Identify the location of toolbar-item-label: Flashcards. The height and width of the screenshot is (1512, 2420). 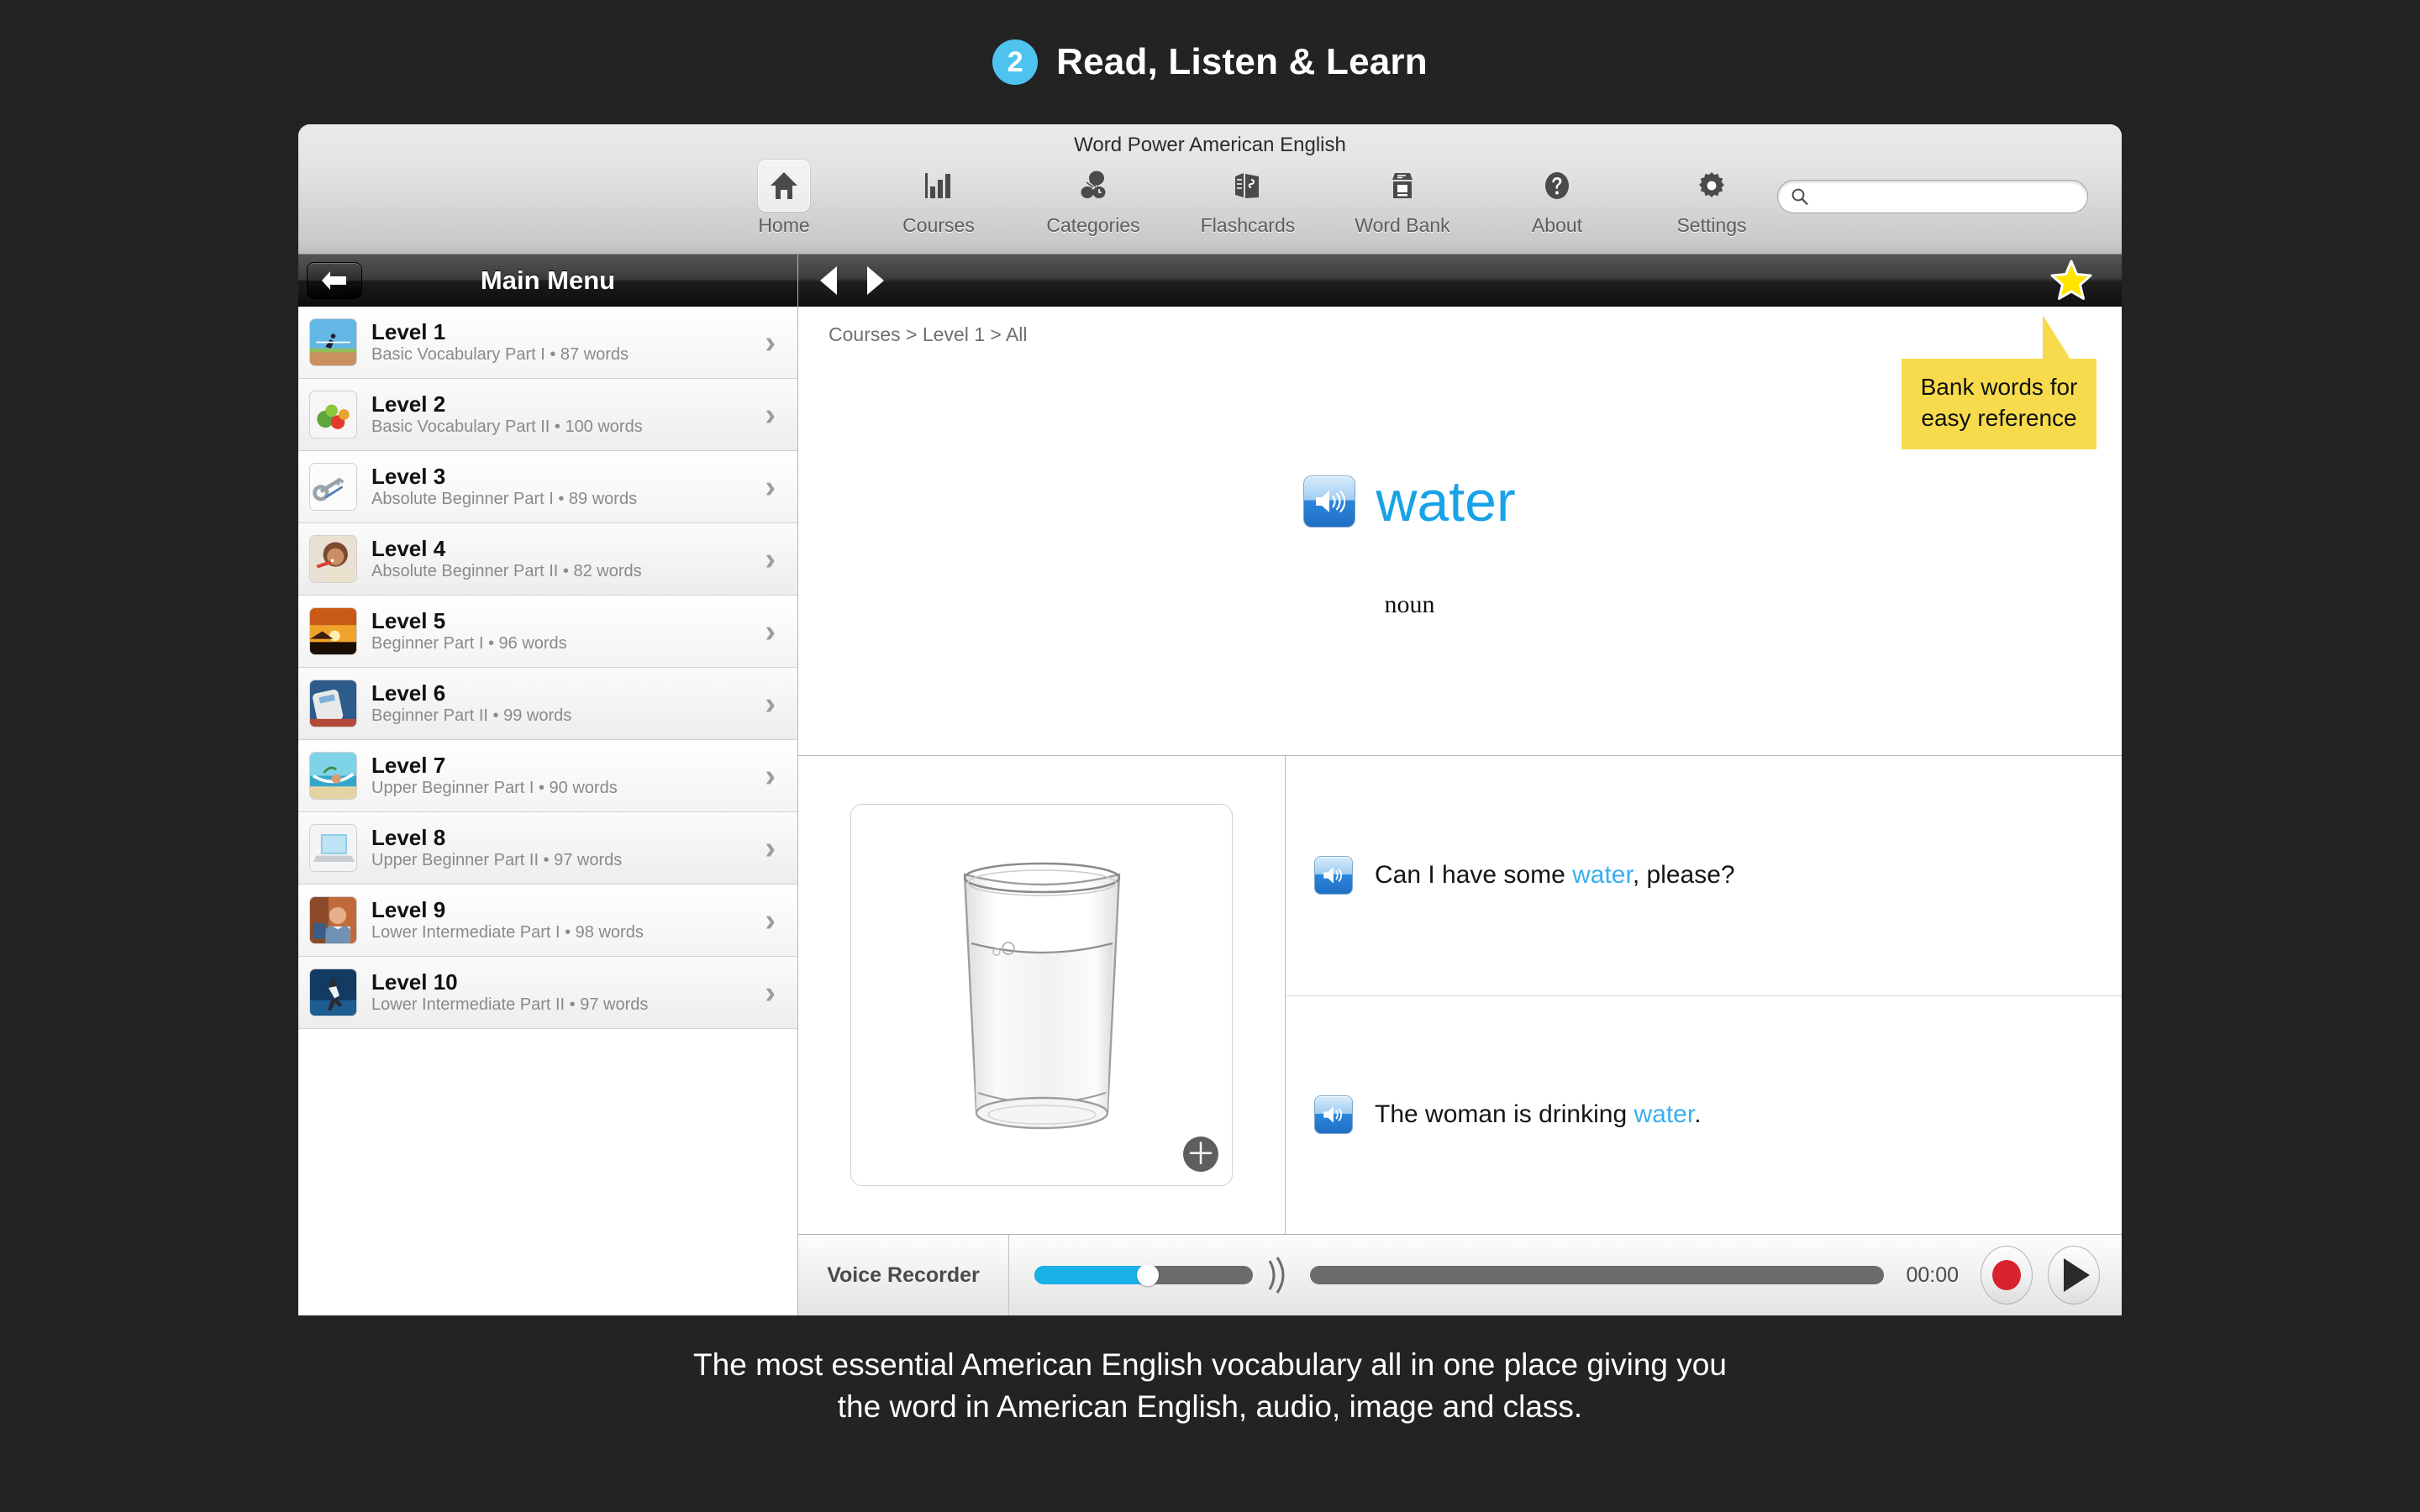
(1248, 225).